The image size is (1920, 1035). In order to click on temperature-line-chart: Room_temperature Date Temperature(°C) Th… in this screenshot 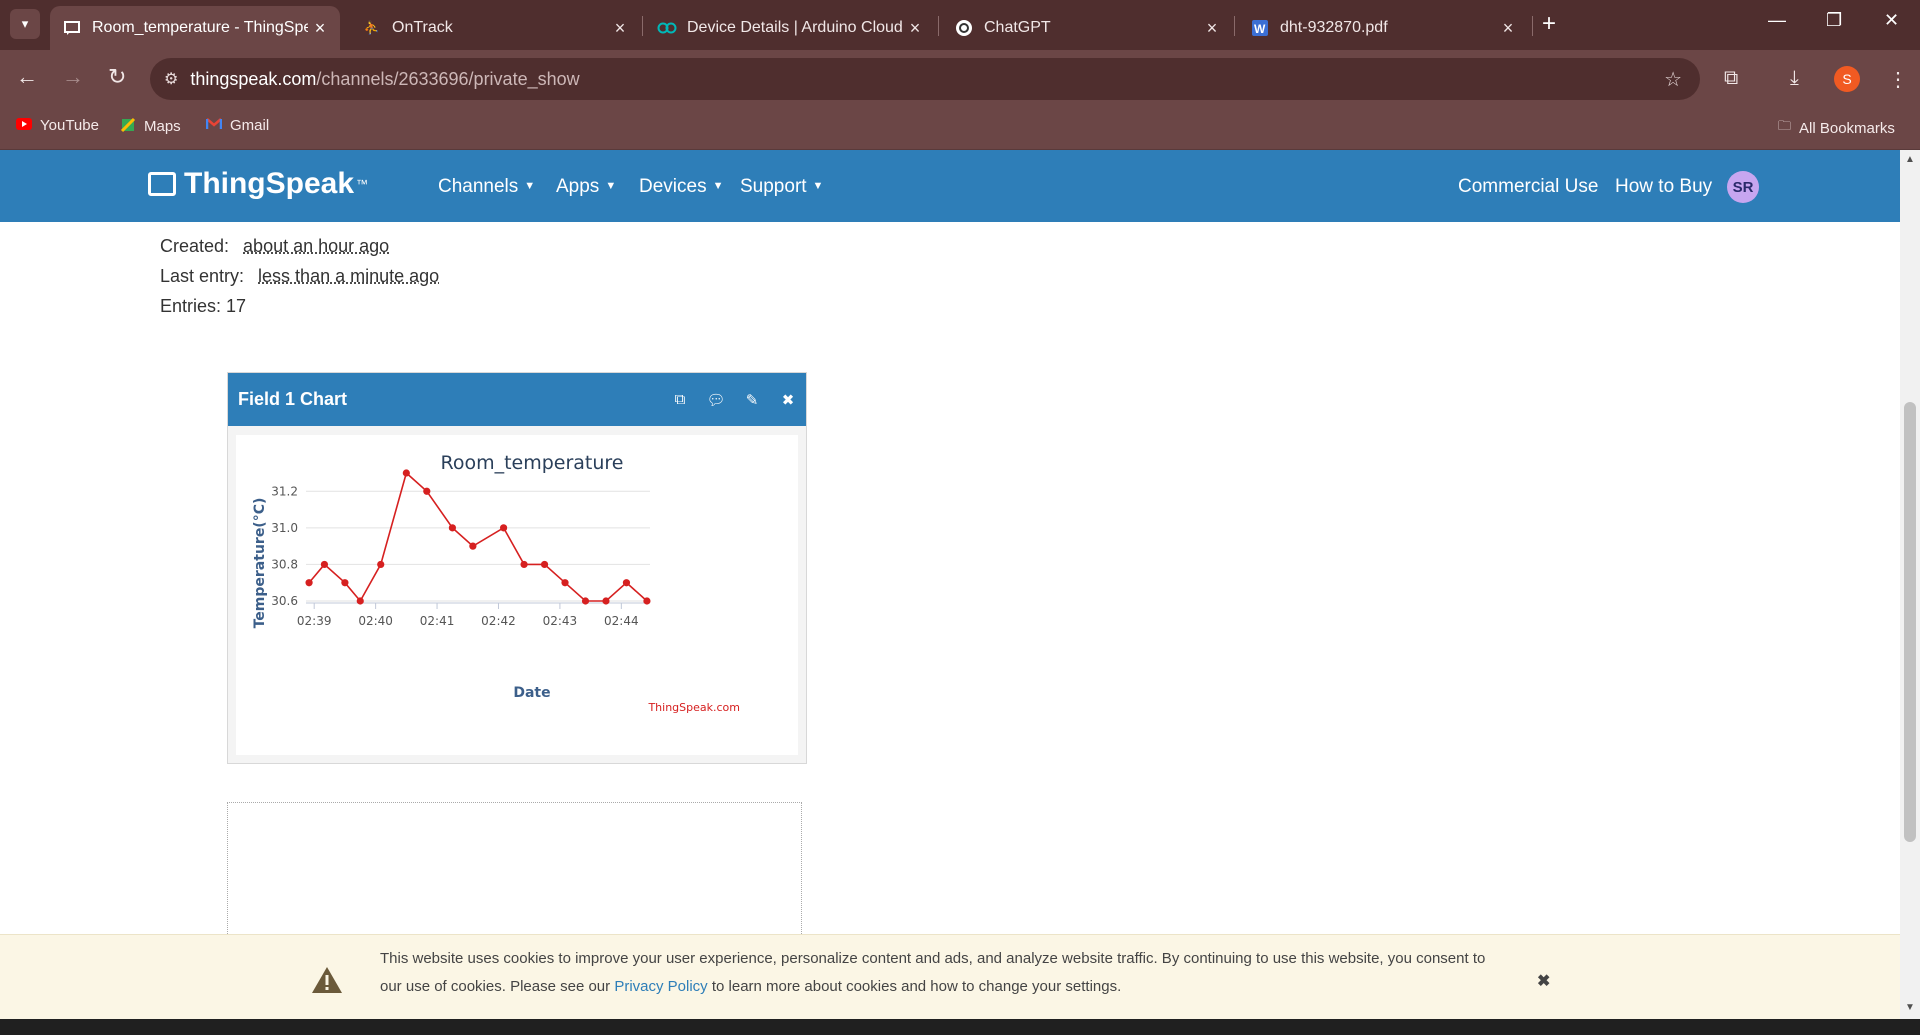, I will do `click(496, 583)`.